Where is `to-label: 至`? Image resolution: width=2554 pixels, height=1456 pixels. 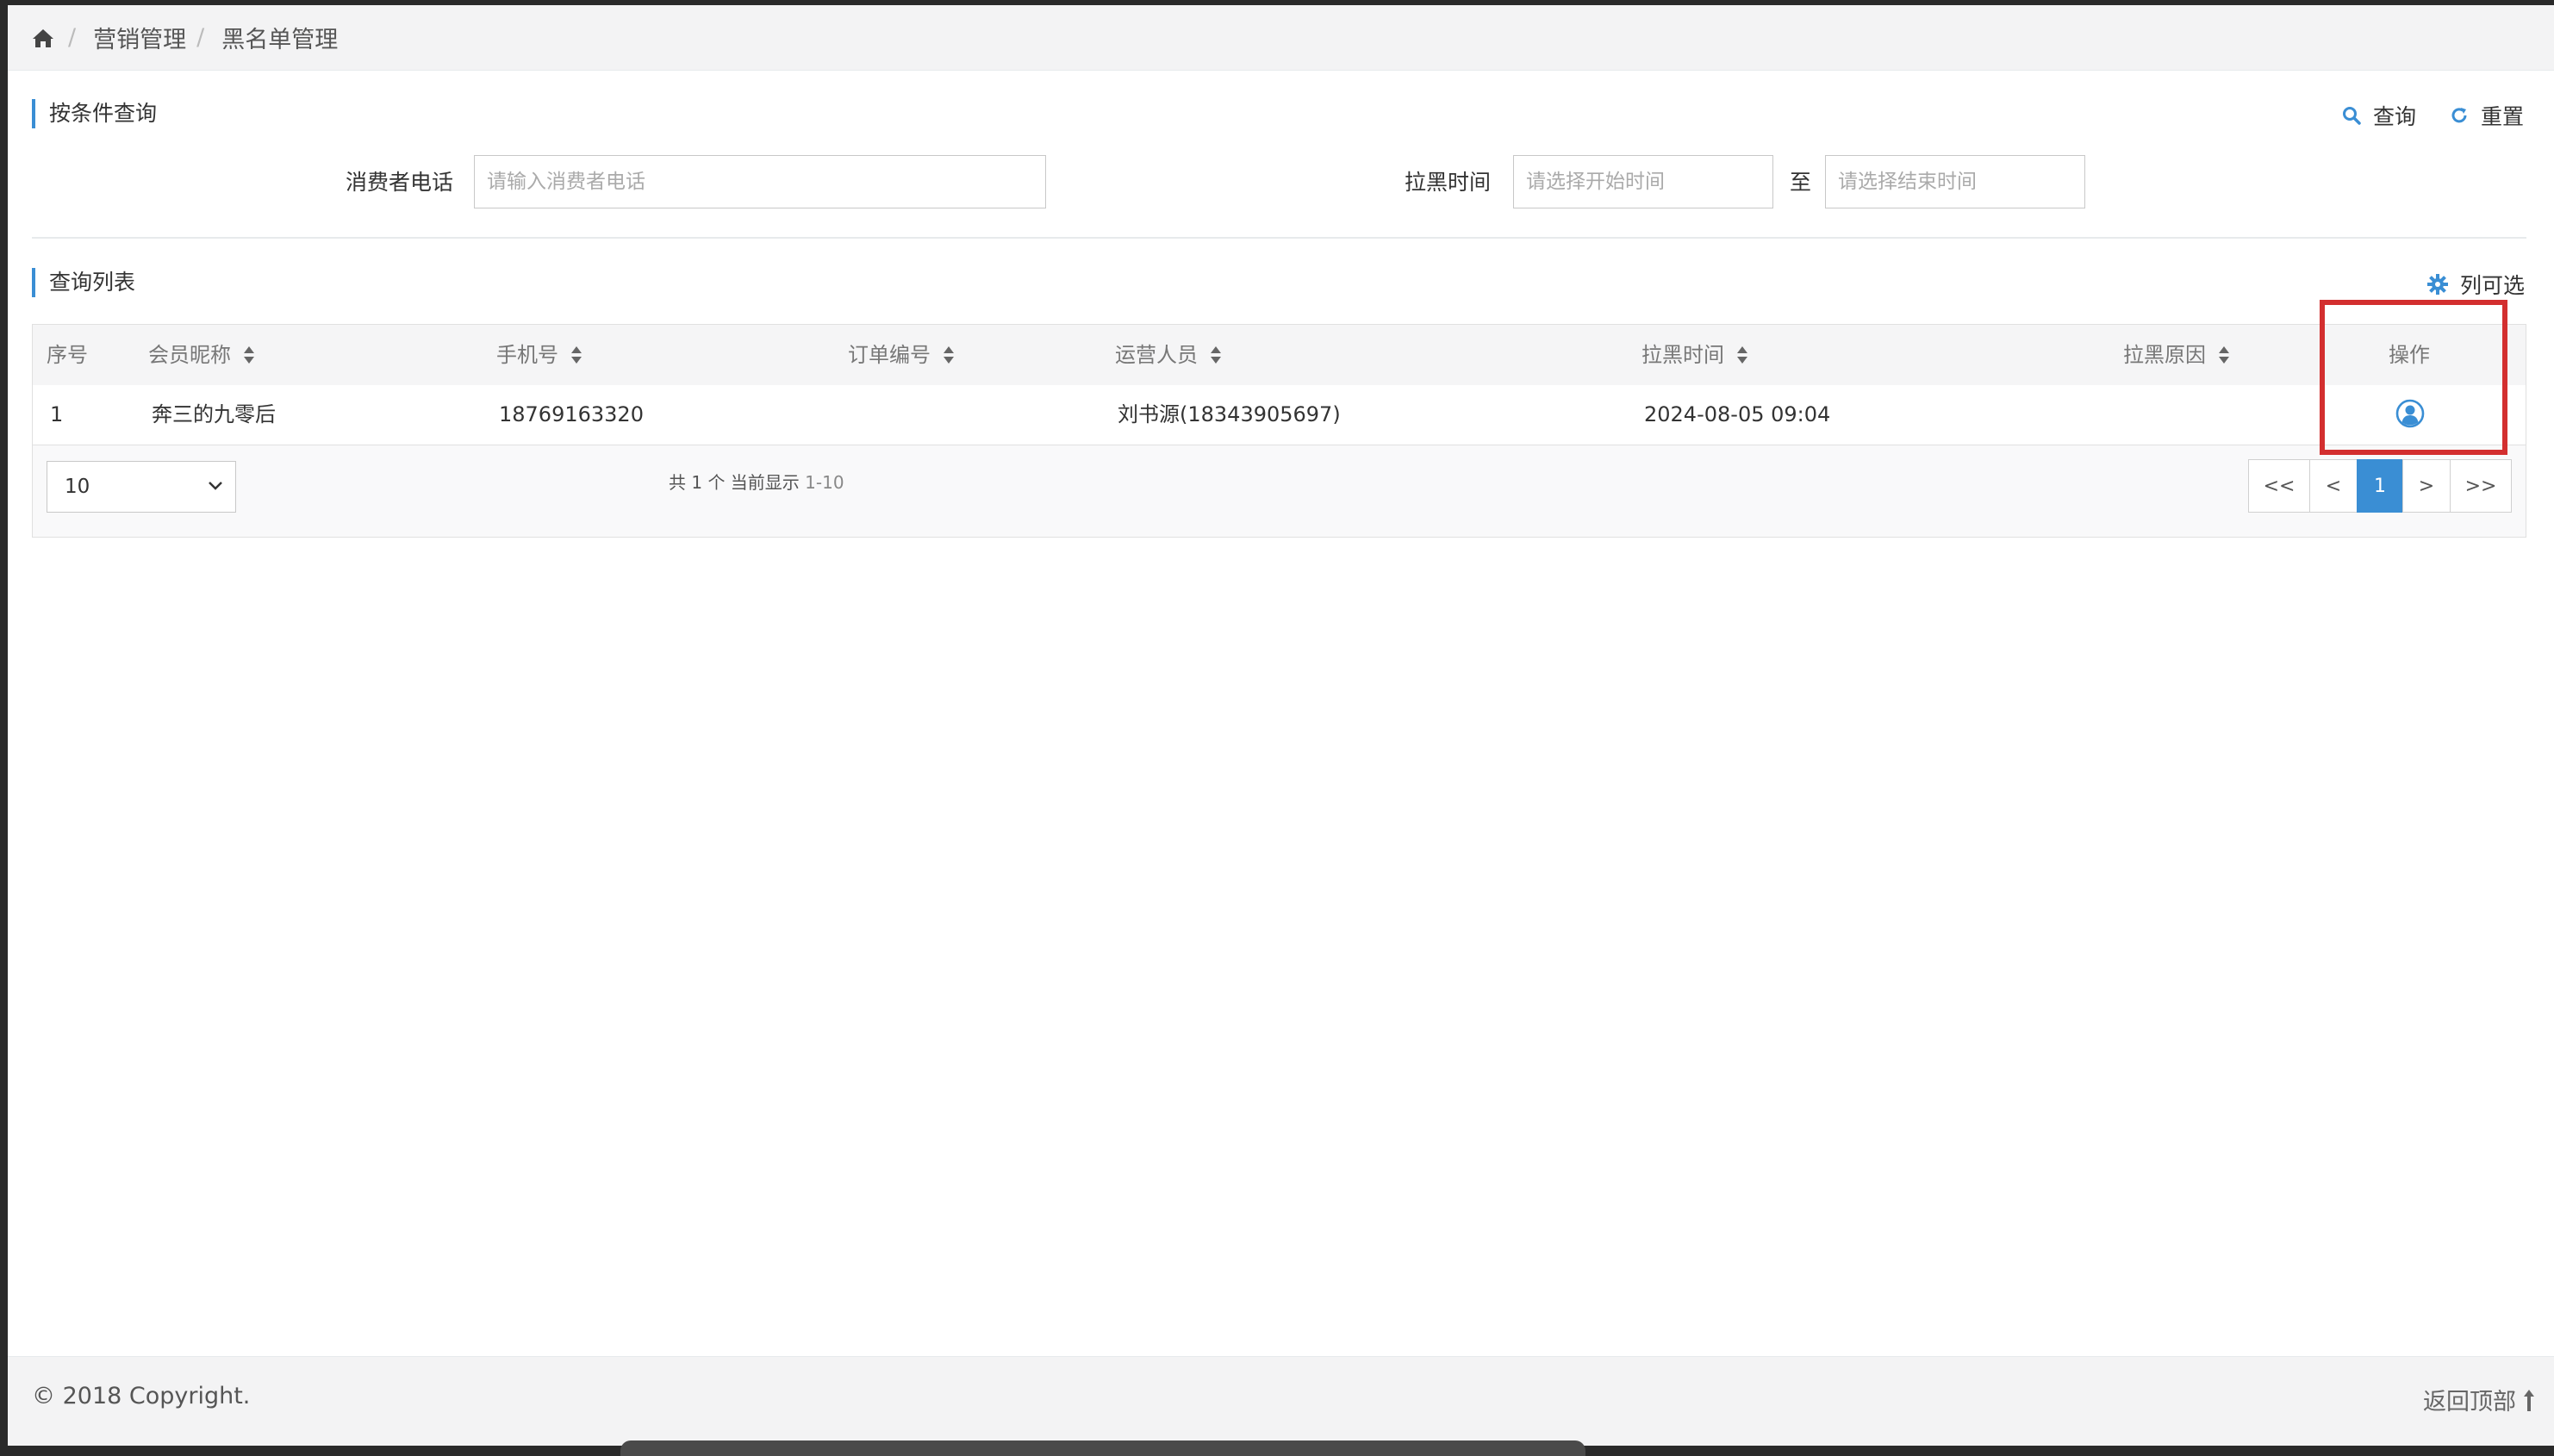 to-label: 至 is located at coordinates (1801, 183).